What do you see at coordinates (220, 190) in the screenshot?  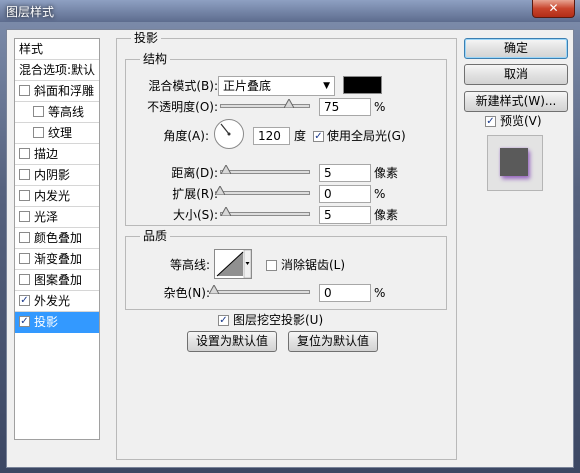 I see `spread-slider-thumb` at bounding box center [220, 190].